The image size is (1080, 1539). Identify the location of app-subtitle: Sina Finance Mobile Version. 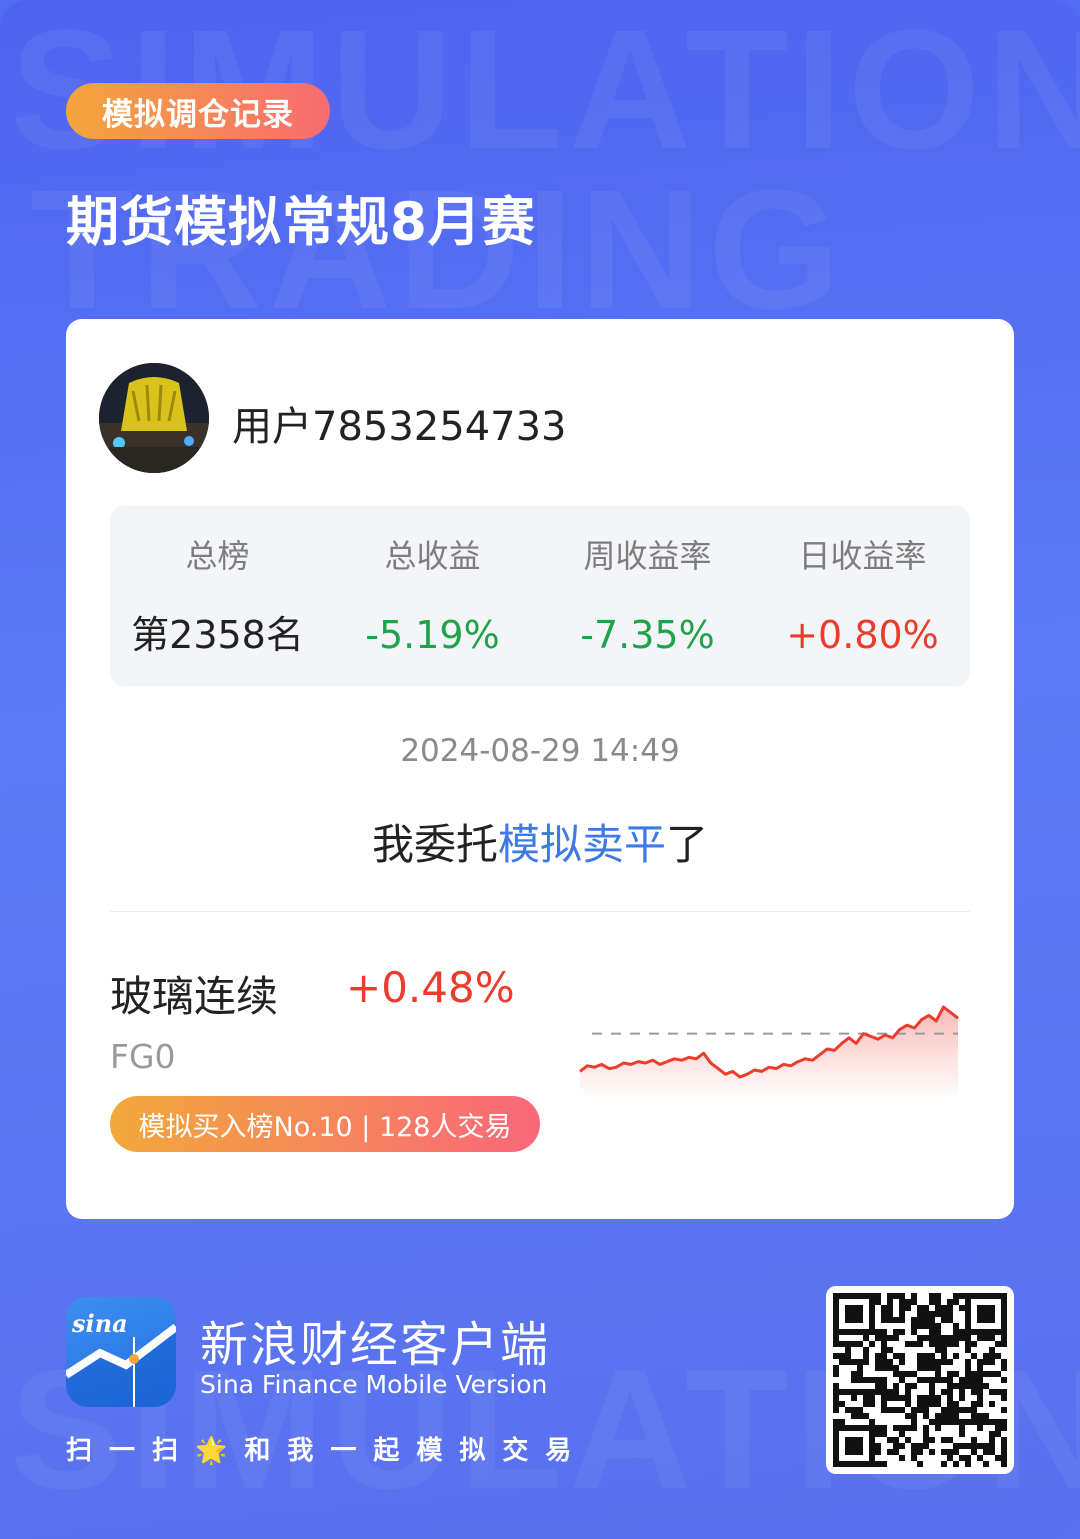
(374, 1384).